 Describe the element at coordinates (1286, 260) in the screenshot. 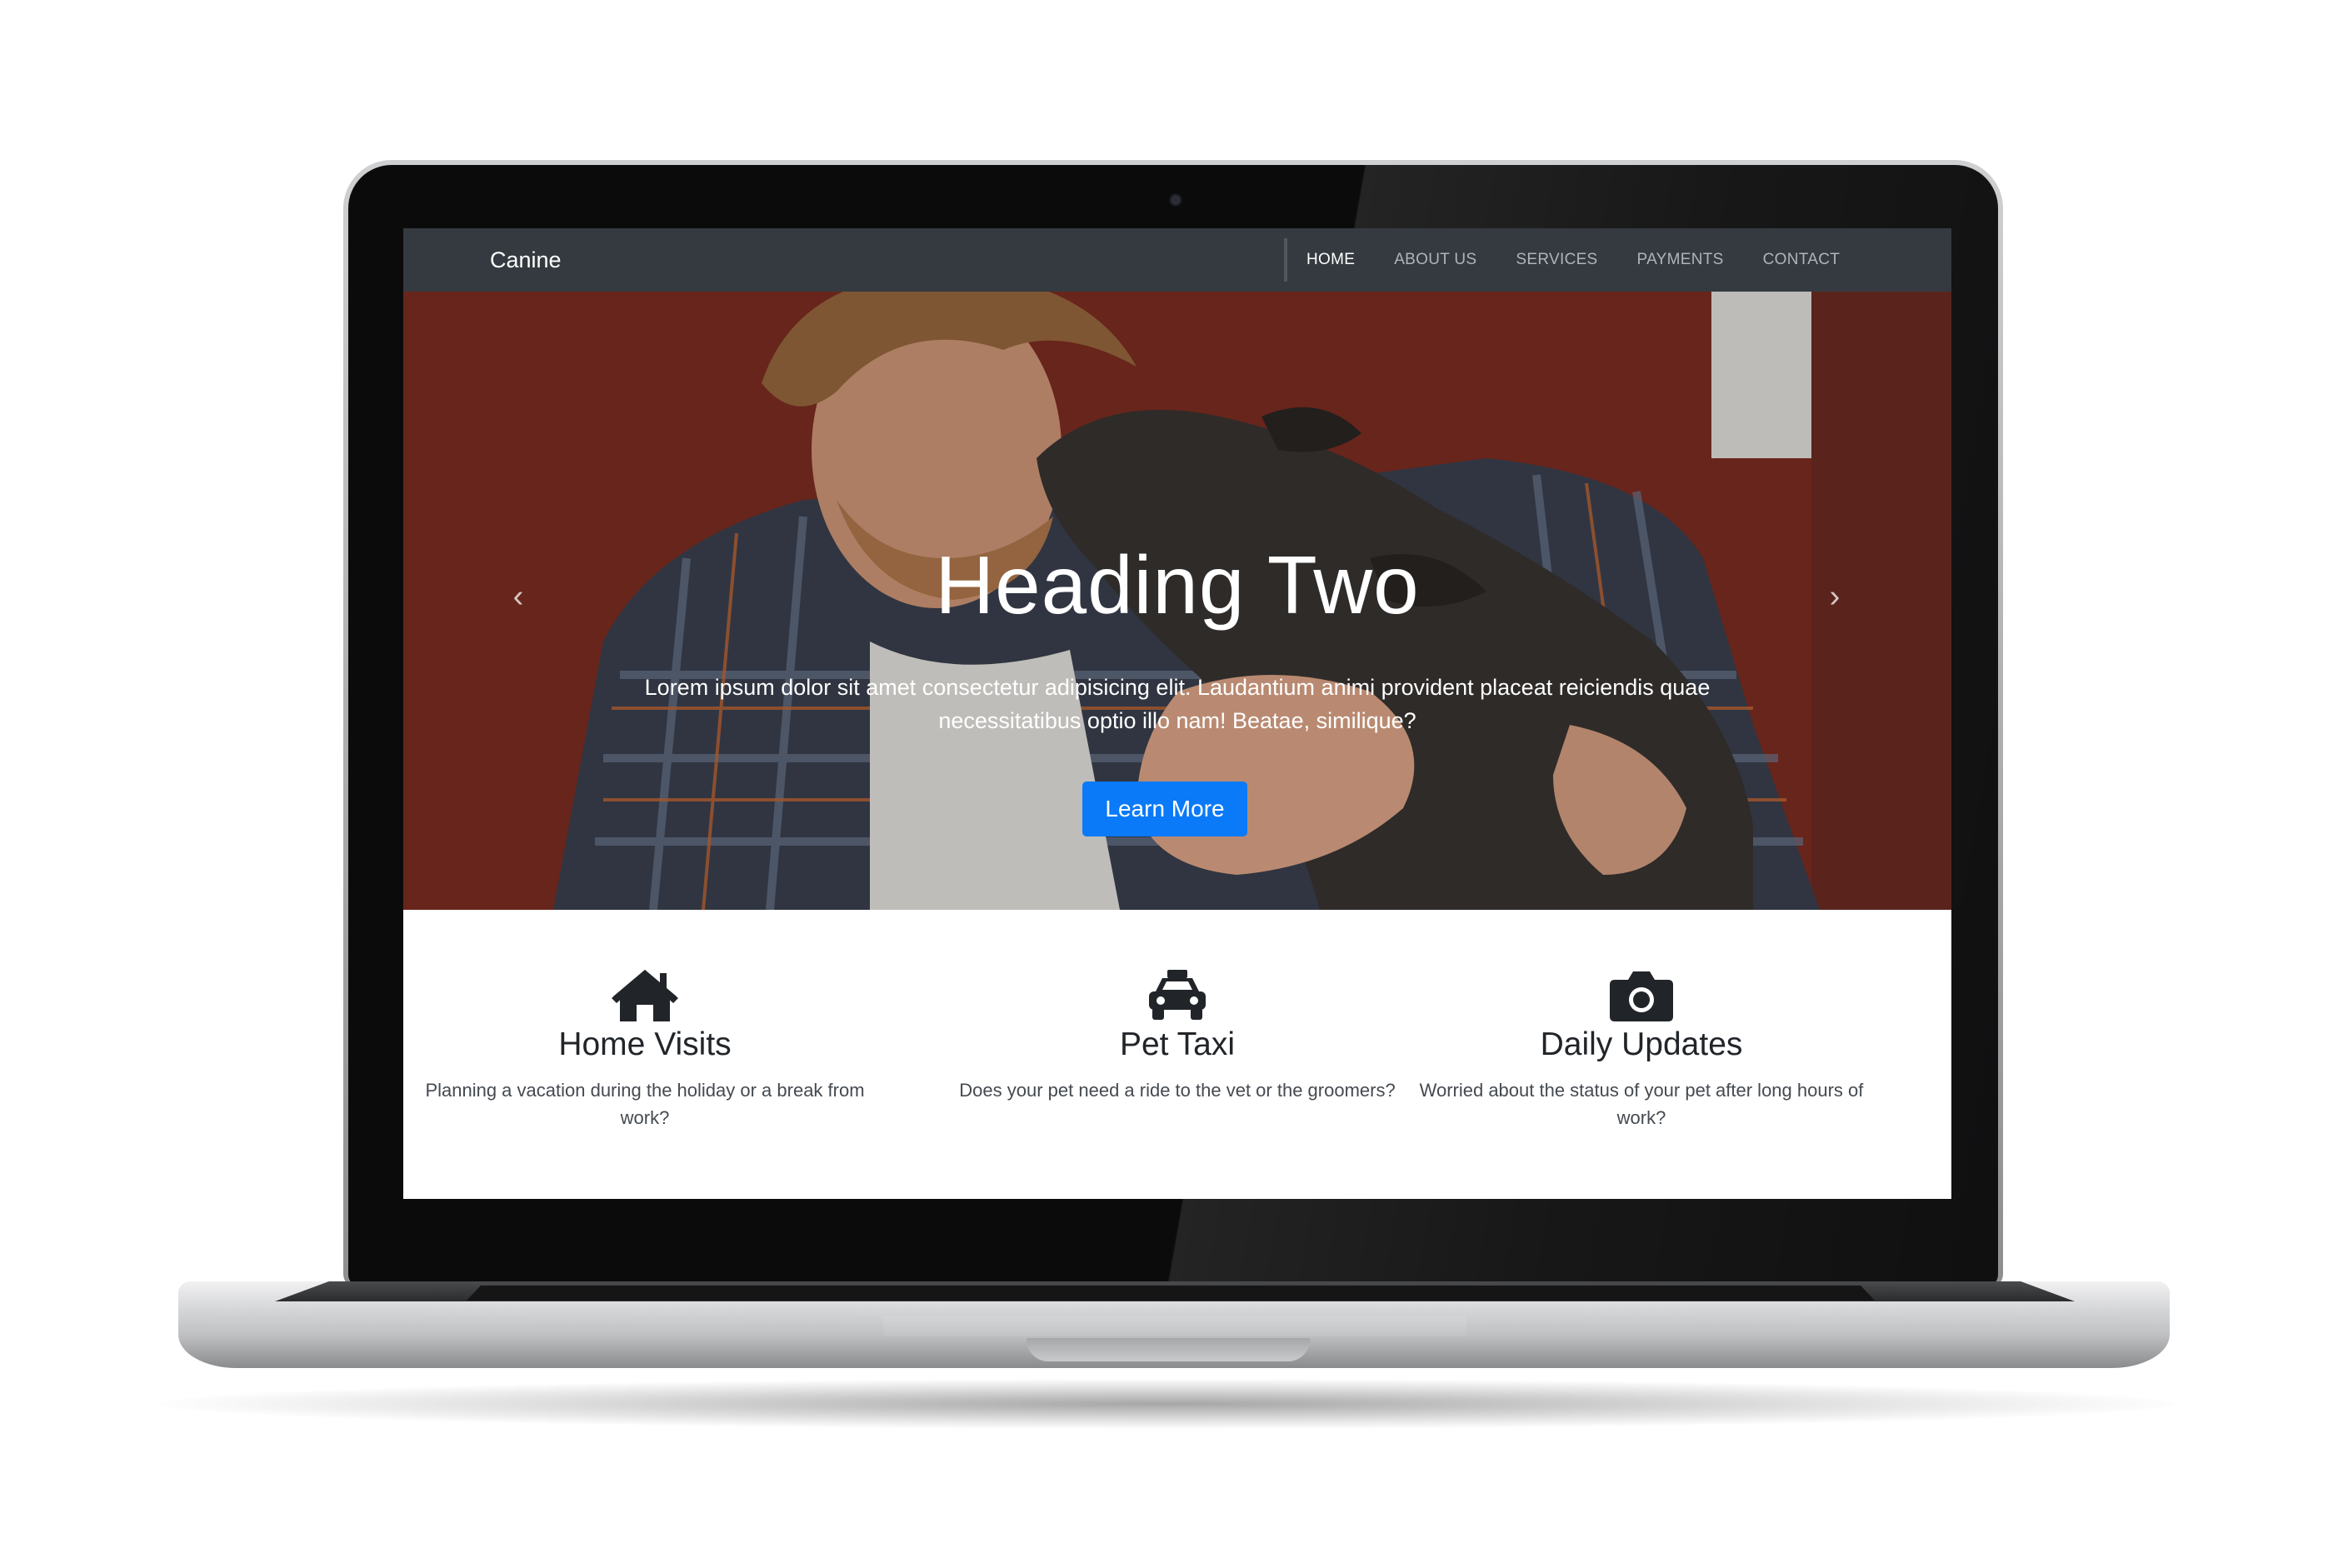

I see `nav-separator` at that location.